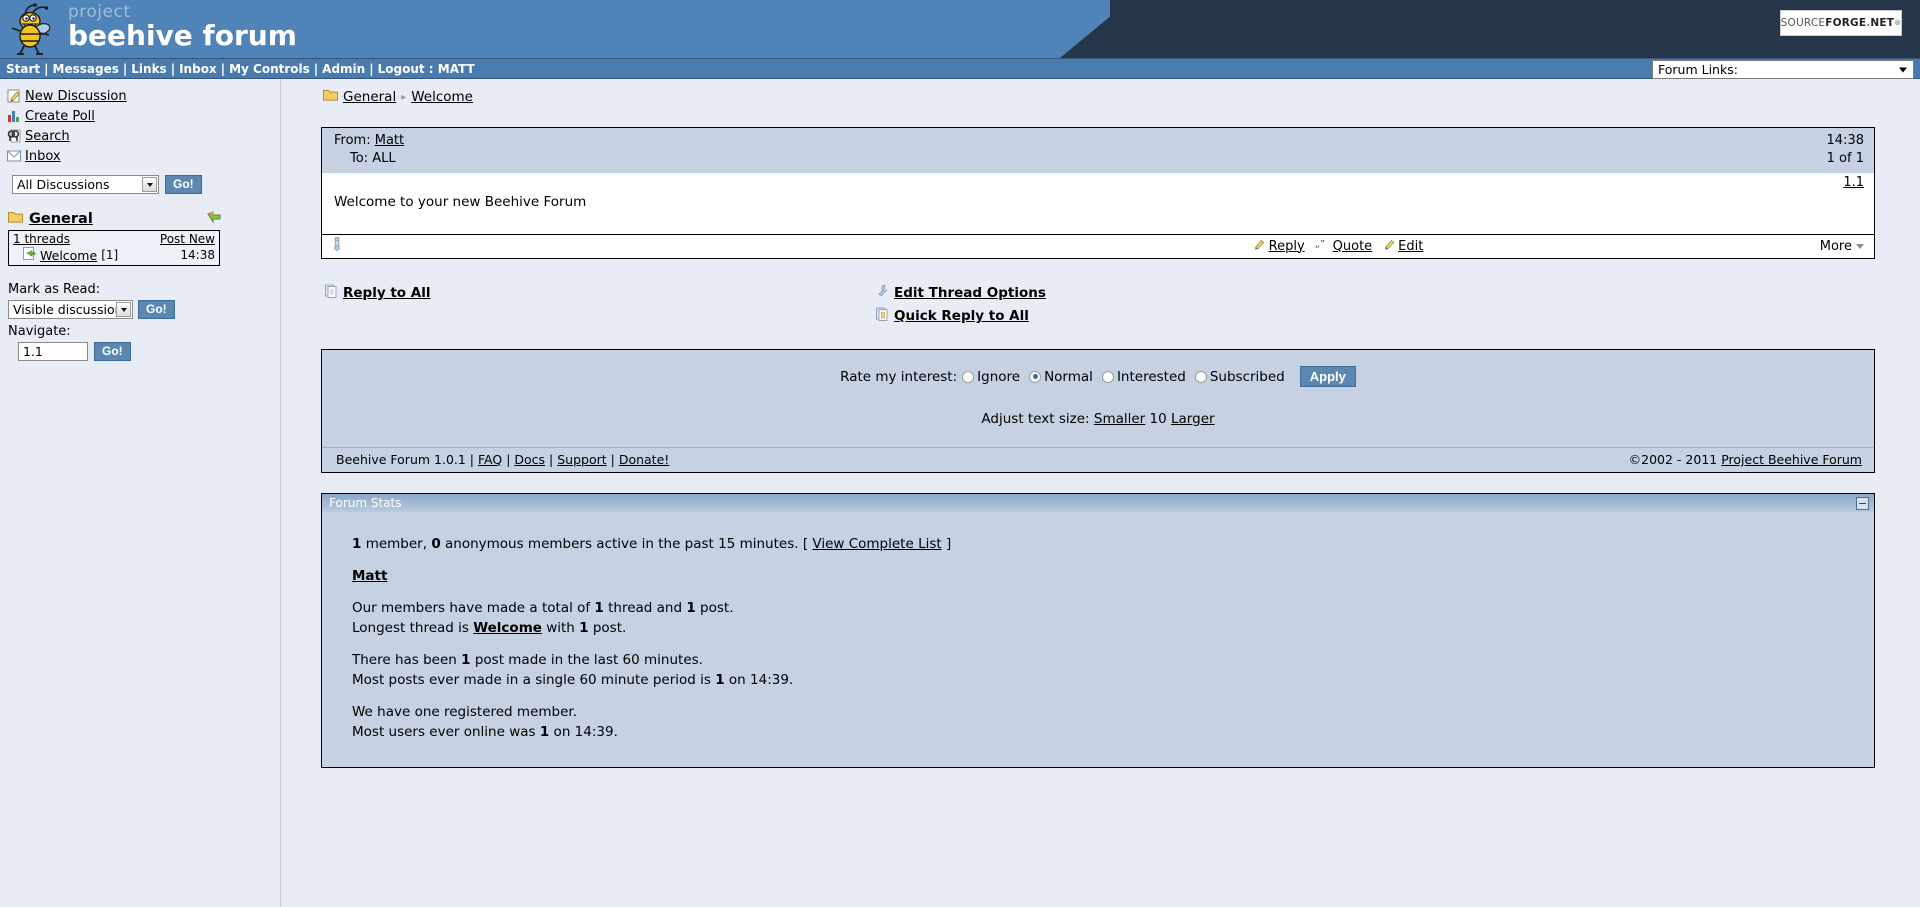 The image size is (1920, 907). What do you see at coordinates (23, 69) in the screenshot?
I see `nav-item-start: Start` at bounding box center [23, 69].